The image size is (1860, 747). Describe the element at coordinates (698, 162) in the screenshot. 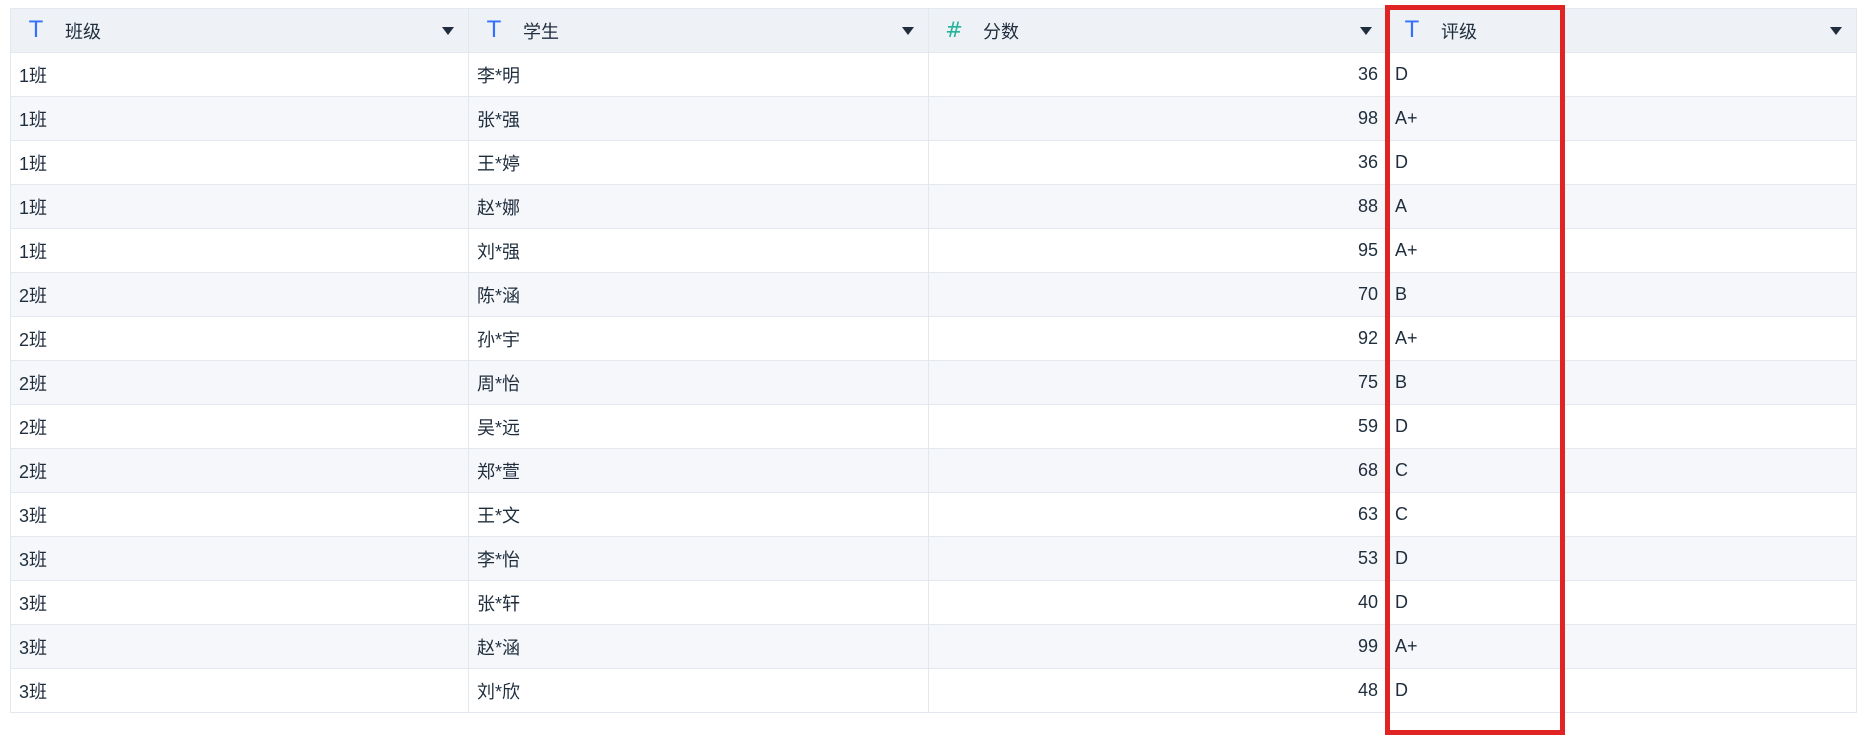

I see `cell-student: 王*婷` at that location.